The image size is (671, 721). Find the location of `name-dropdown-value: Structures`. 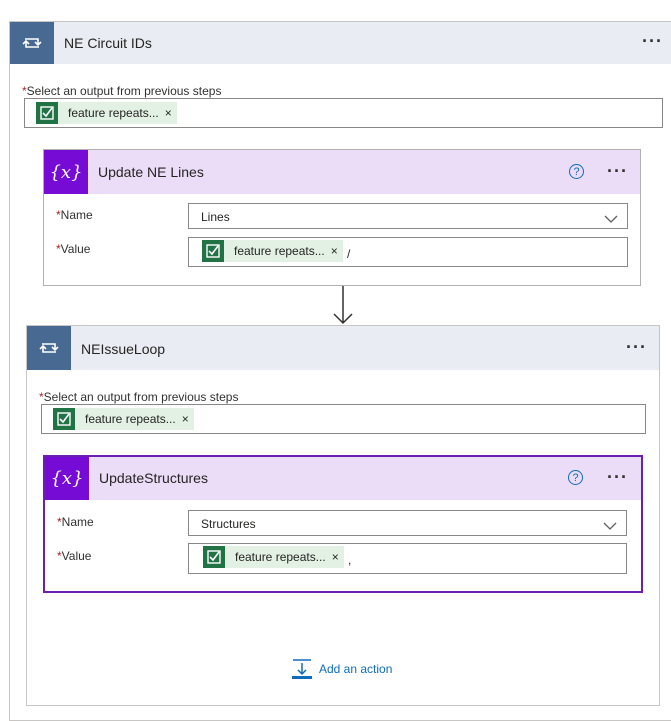

name-dropdown-value: Structures is located at coordinates (228, 524).